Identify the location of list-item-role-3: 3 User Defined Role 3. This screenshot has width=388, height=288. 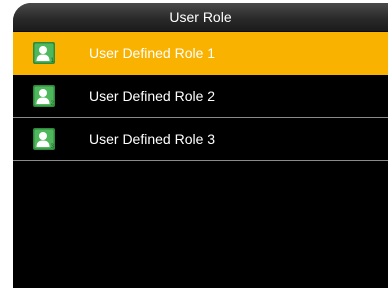
(200, 139).